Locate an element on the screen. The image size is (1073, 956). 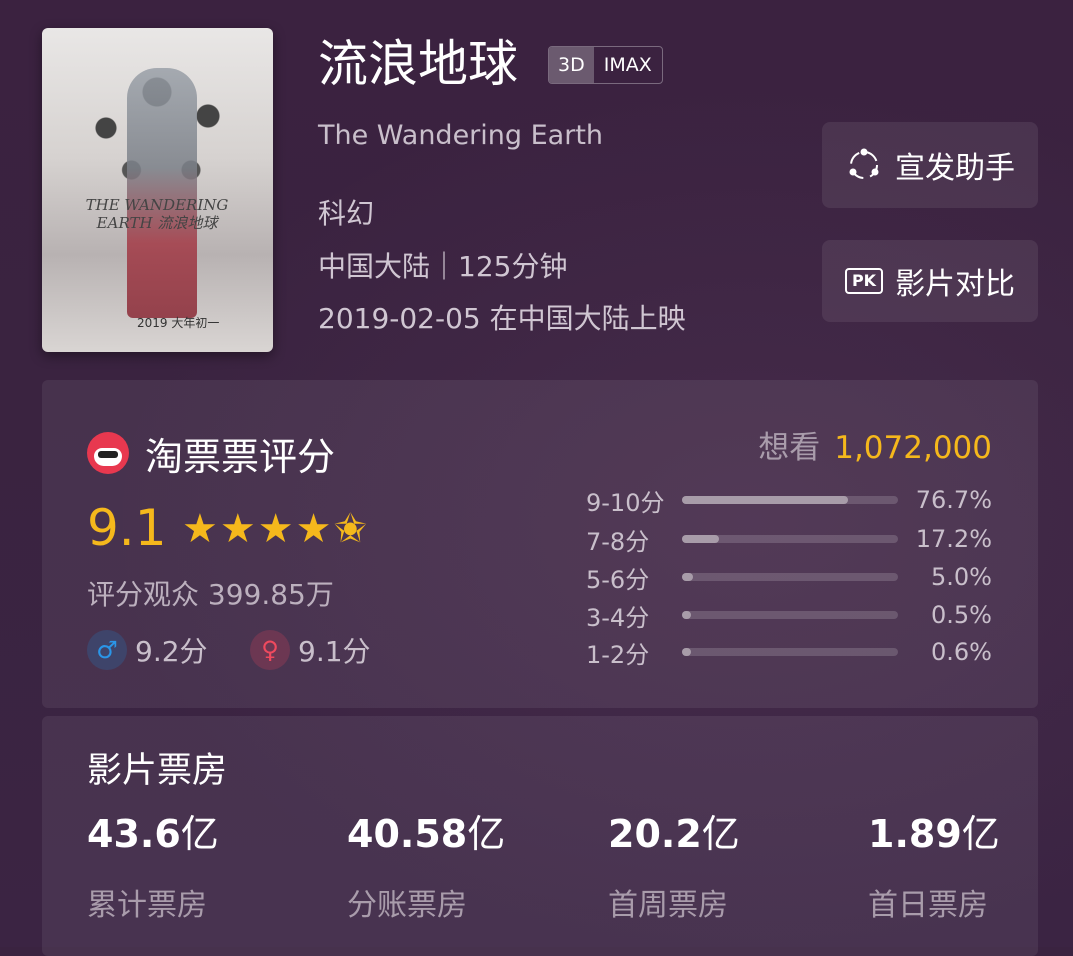
want-to-see: 想看 1,072,000 is located at coordinates (875, 444).